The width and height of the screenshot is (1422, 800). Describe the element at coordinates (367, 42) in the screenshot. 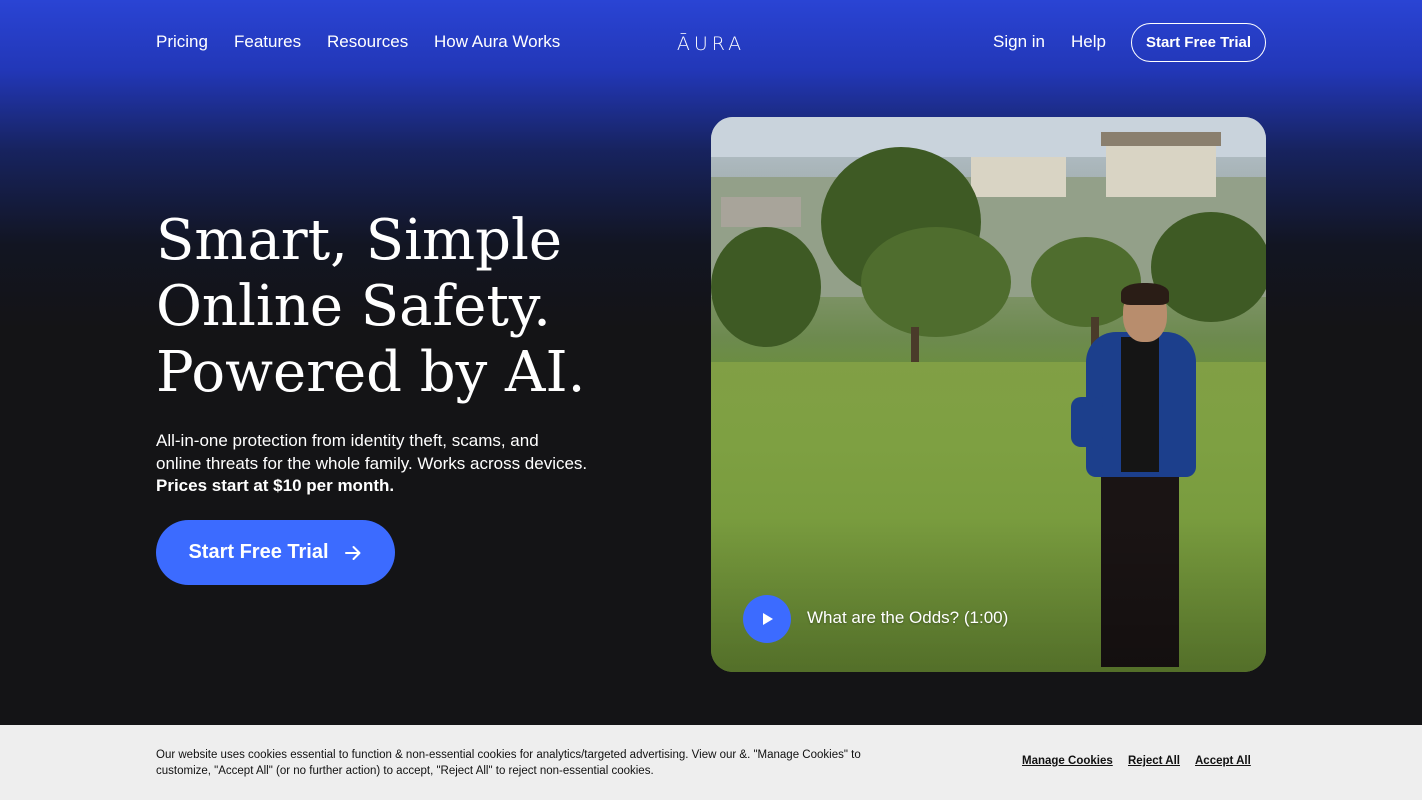

I see `nav-link-resources: Resources` at that location.